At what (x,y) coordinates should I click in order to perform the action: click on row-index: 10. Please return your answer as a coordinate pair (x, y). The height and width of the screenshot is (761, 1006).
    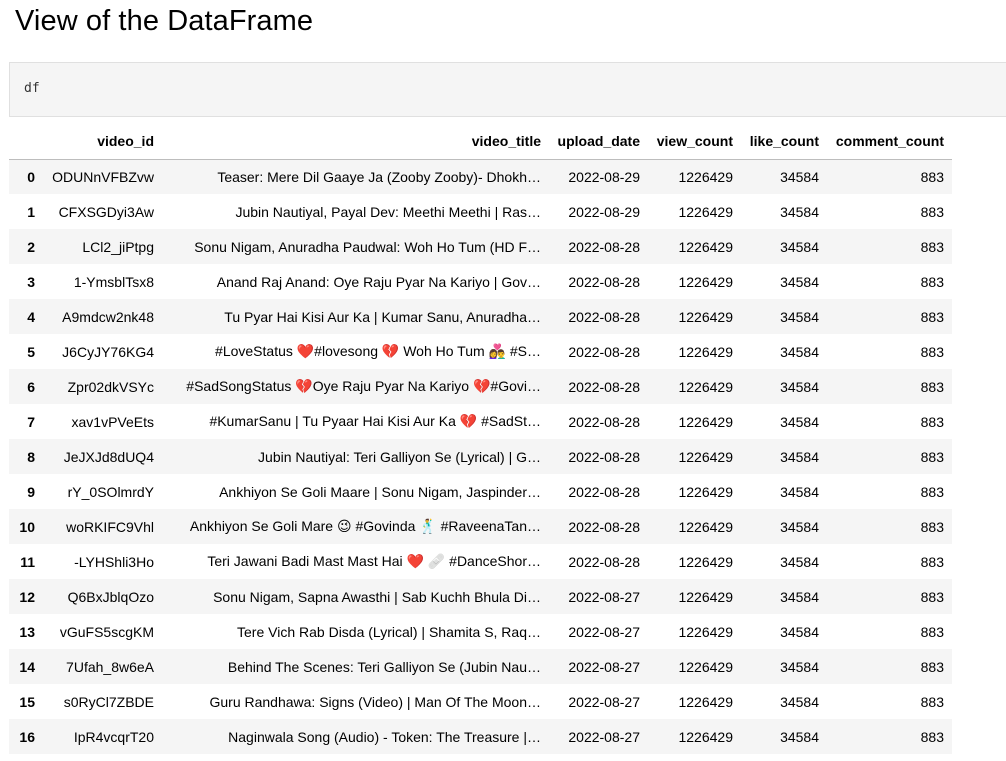
    Looking at the image, I should click on (26, 526).